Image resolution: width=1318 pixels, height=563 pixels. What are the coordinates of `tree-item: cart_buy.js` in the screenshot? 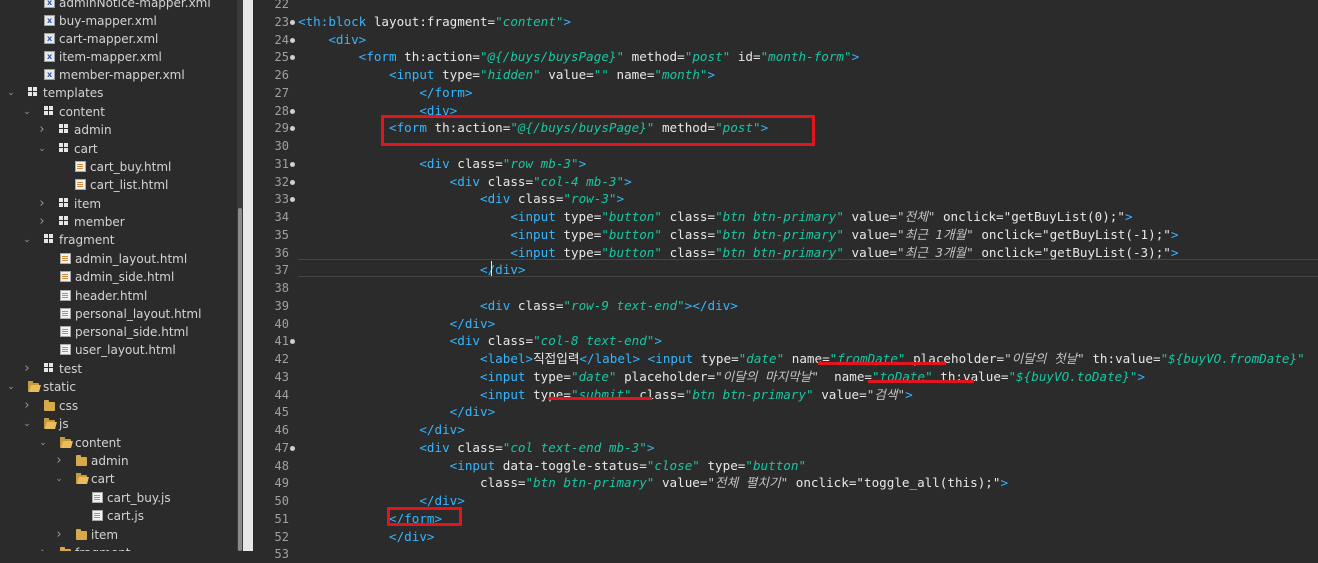 It's located at (116, 498).